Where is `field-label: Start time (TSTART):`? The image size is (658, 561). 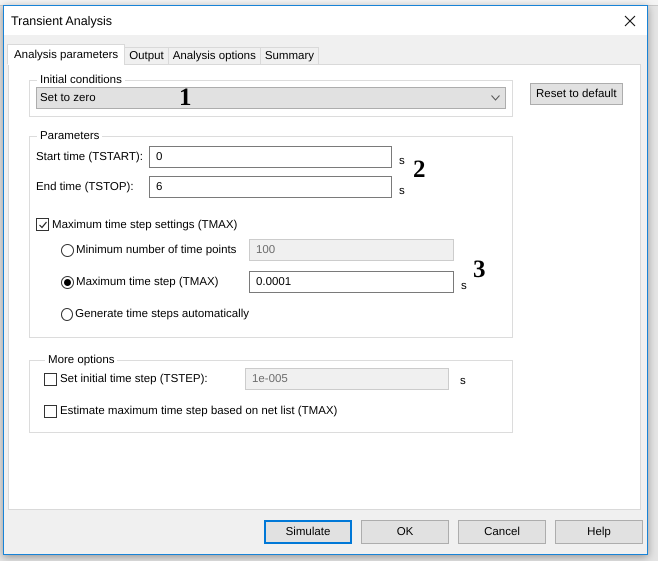 field-label: Start time (TSTART): is located at coordinates (90, 157).